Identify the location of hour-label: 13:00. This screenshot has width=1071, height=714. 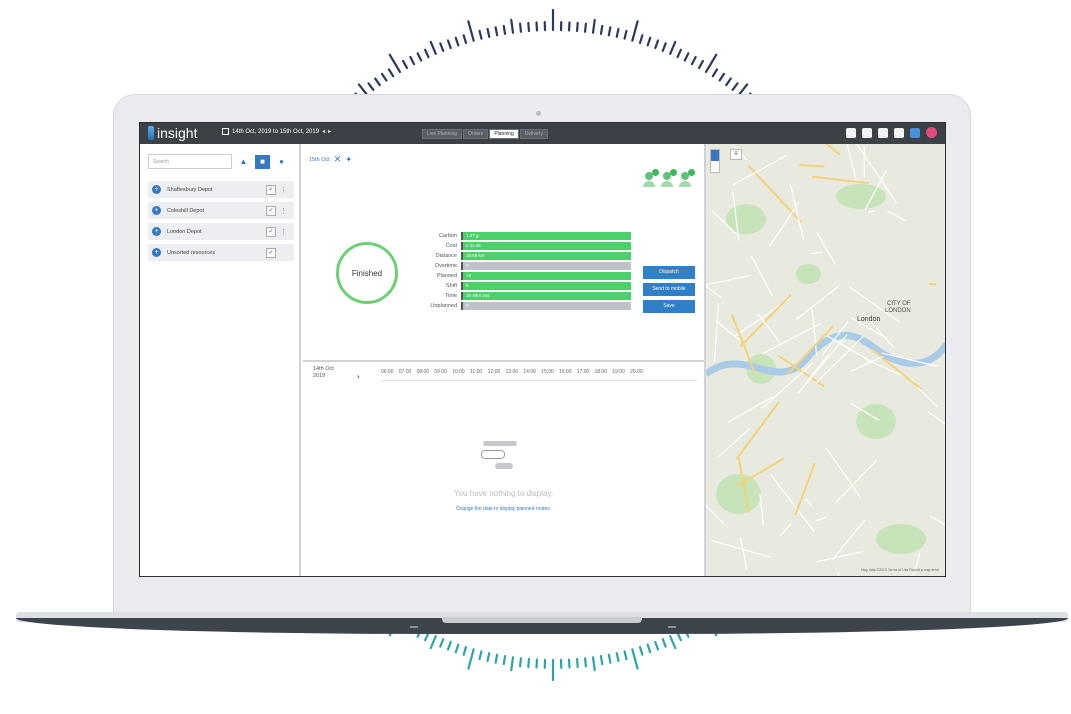
(512, 372).